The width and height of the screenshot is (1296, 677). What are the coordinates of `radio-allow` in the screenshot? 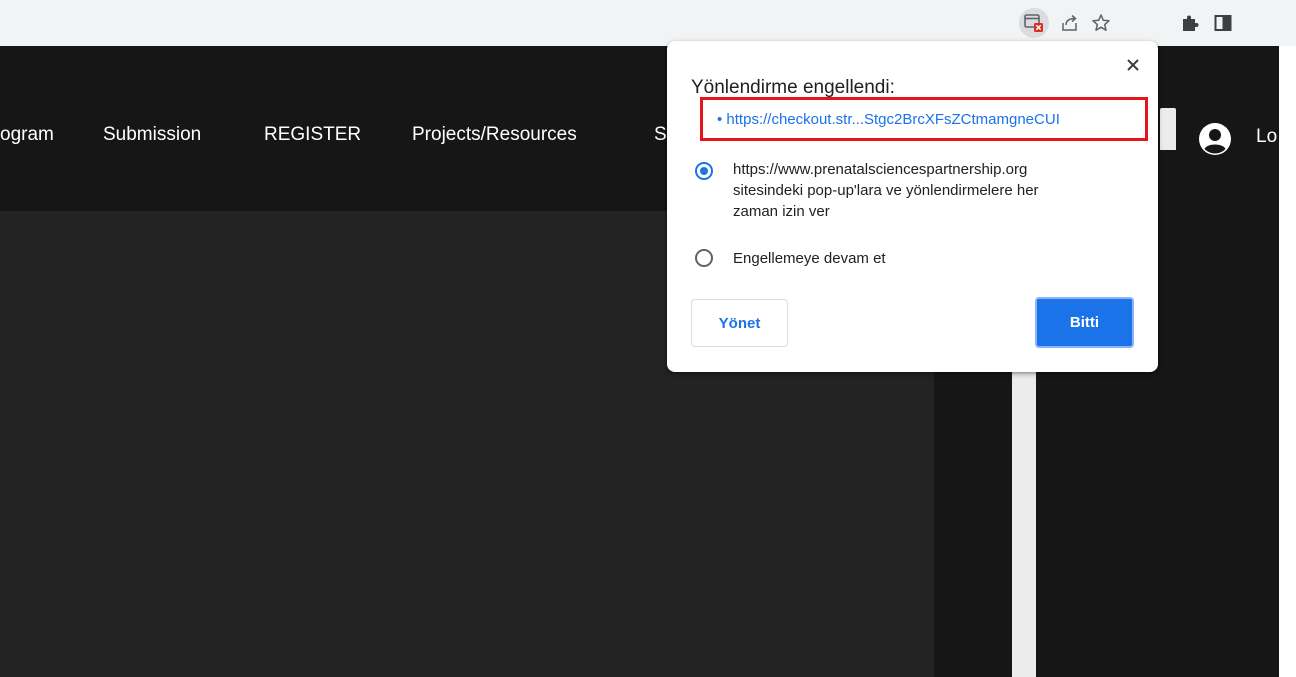 It's located at (704, 171).